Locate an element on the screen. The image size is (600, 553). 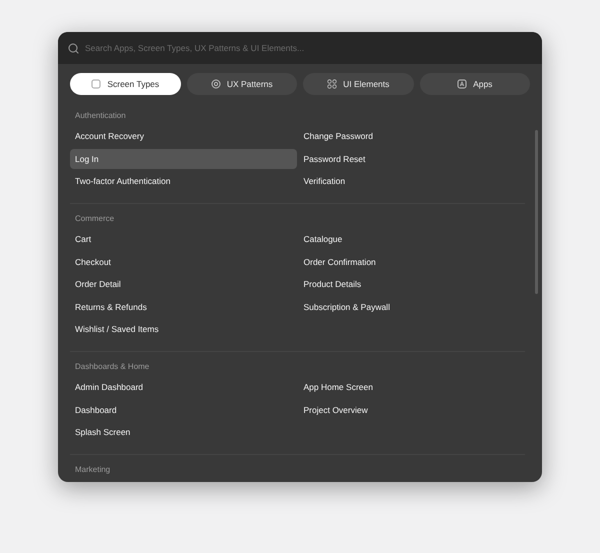
menu-item: Verification is located at coordinates (411, 181).